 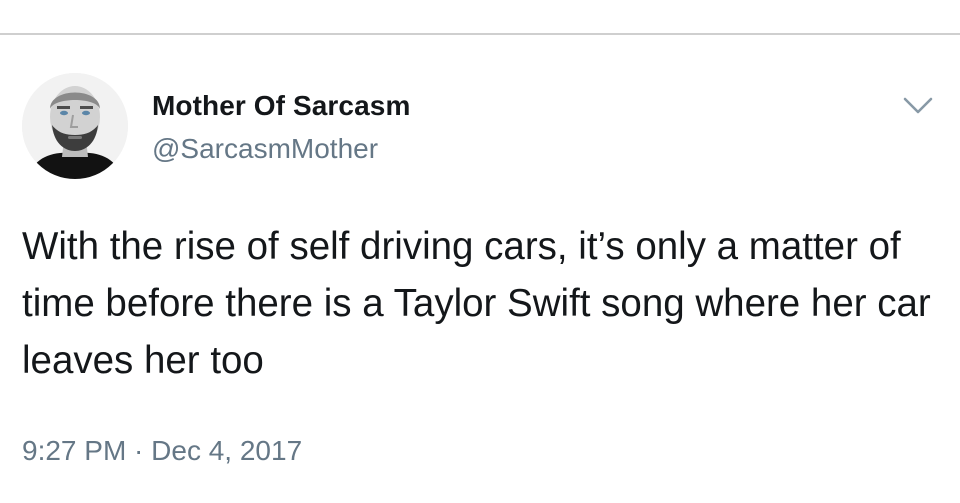 I want to click on avatar, so click(x=75, y=126).